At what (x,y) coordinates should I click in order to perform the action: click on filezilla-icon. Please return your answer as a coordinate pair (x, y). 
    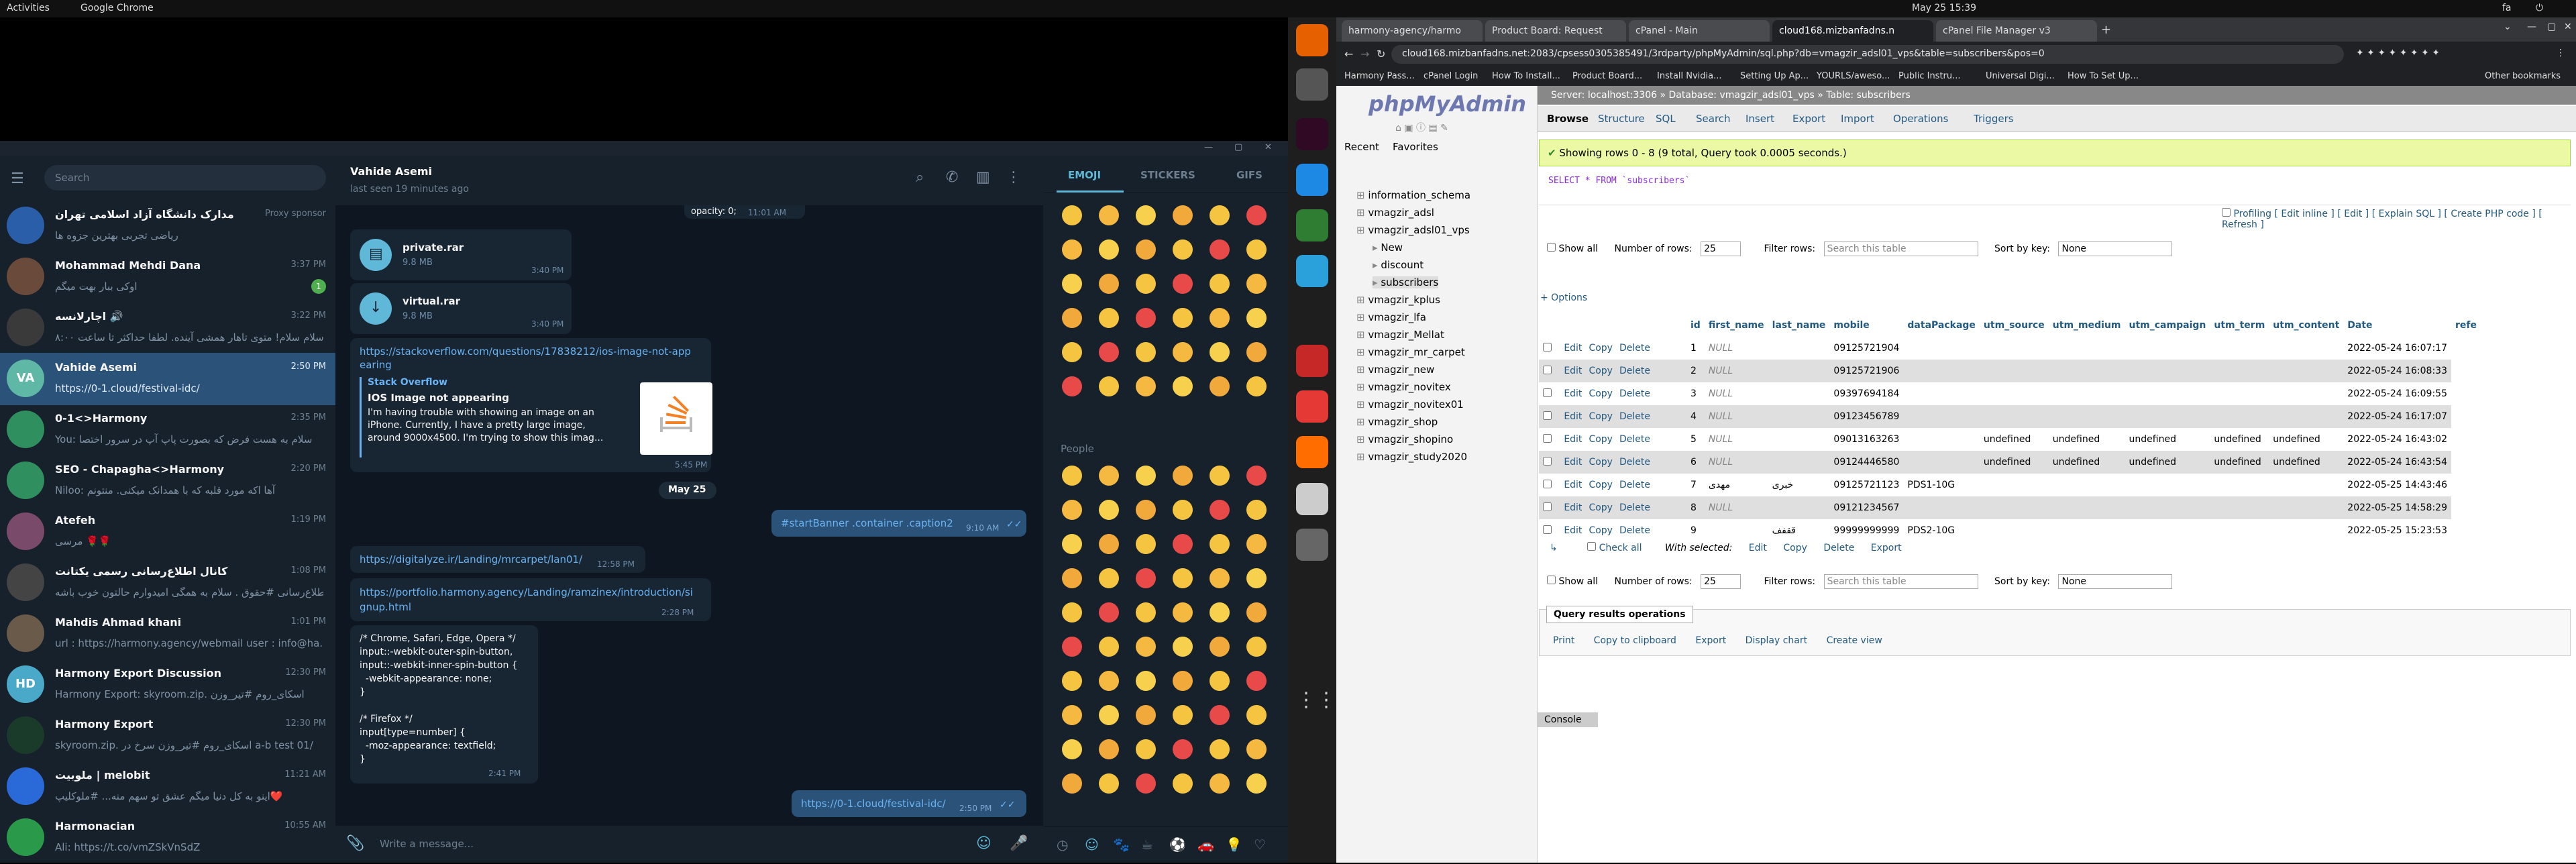
    Looking at the image, I should click on (1312, 361).